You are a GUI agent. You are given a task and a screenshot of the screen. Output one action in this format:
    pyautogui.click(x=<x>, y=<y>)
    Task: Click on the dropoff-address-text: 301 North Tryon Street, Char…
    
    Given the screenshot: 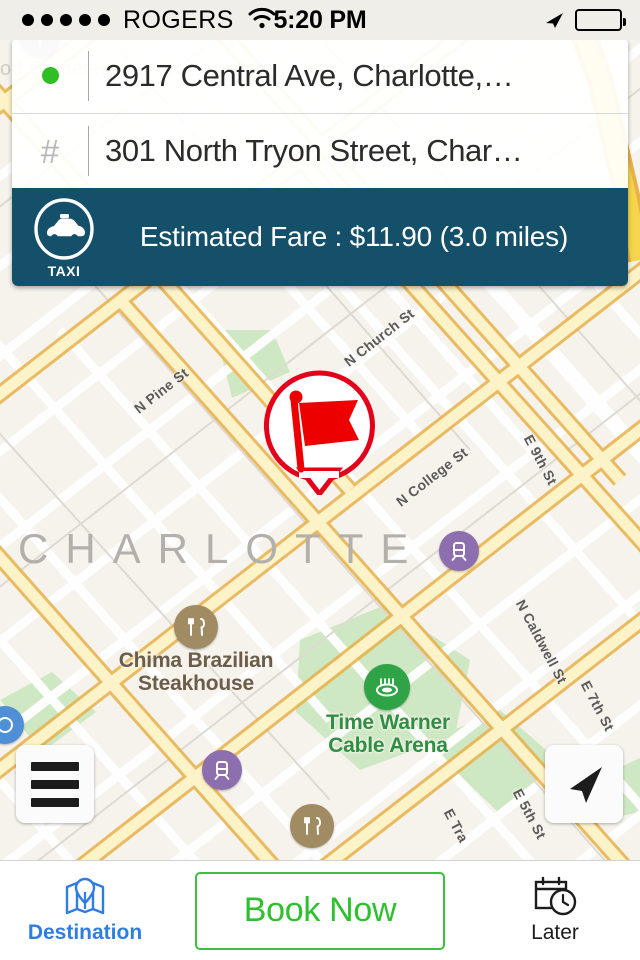 What is the action you would take?
    pyautogui.click(x=314, y=150)
    